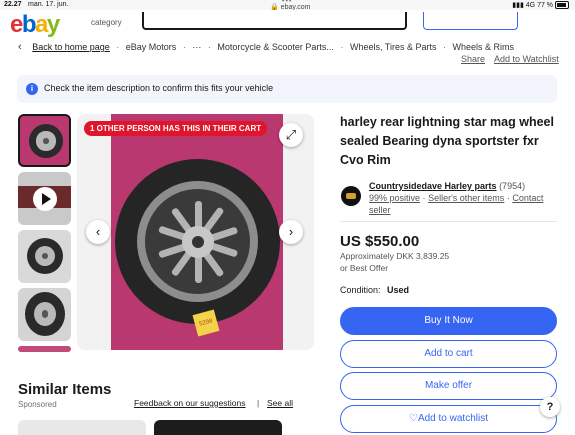  Describe the element at coordinates (470, 21) in the screenshot. I see `search-button` at that location.